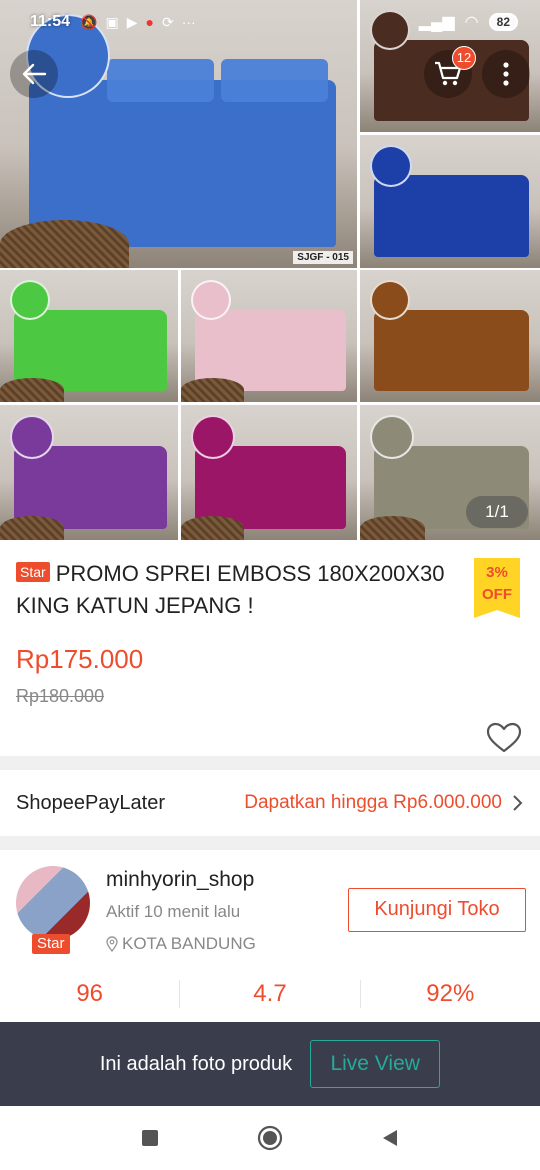 This screenshot has height=1170, width=540. Describe the element at coordinates (91, 802) in the screenshot. I see `paylater-label: ShopeePayLater` at that location.